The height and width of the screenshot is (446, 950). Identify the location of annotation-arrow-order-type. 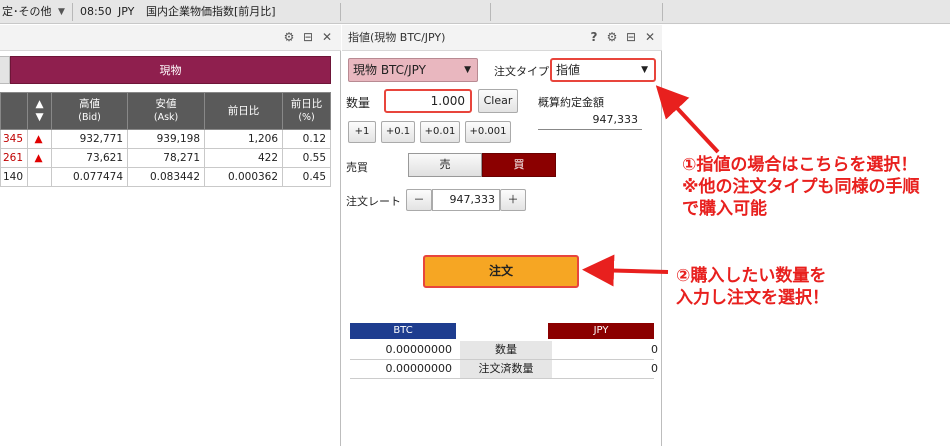
(687, 119).